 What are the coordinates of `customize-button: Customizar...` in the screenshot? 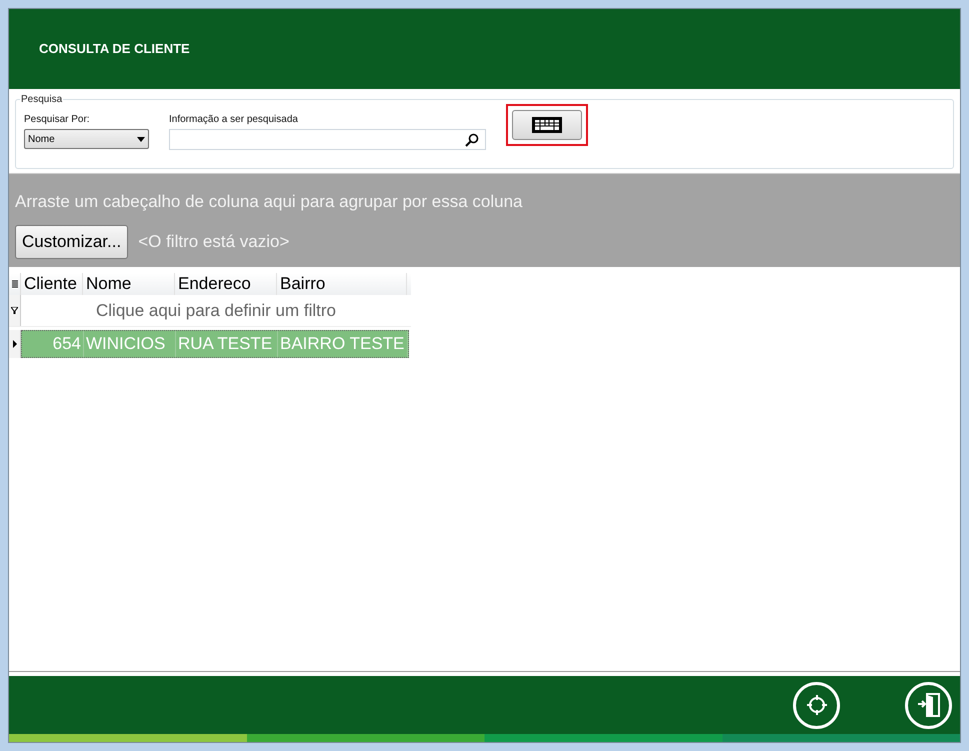 It's located at (71, 241).